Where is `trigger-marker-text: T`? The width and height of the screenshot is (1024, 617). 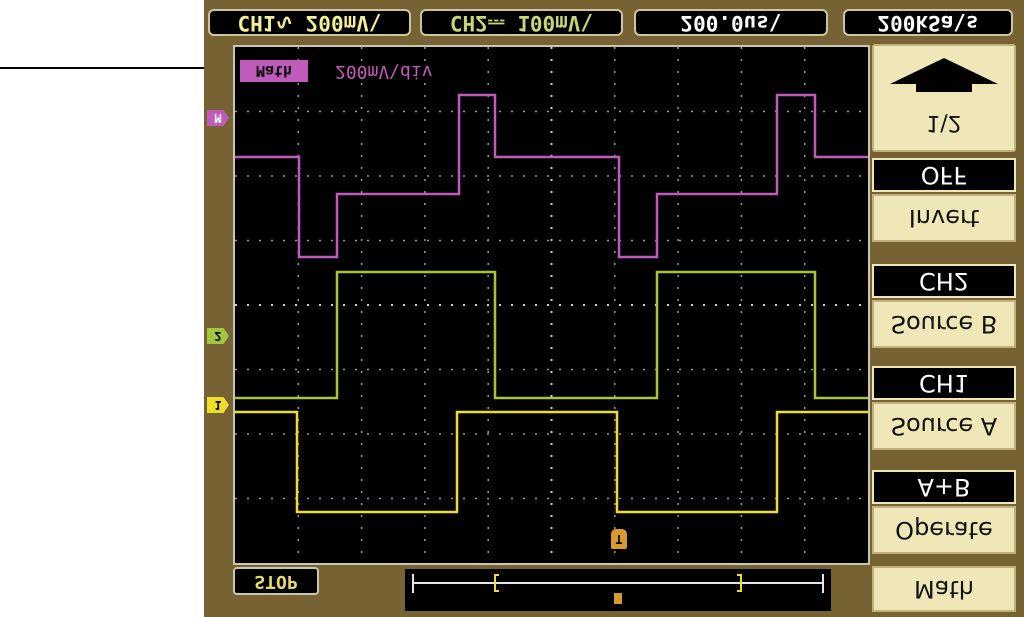 trigger-marker-text: T is located at coordinates (619, 539).